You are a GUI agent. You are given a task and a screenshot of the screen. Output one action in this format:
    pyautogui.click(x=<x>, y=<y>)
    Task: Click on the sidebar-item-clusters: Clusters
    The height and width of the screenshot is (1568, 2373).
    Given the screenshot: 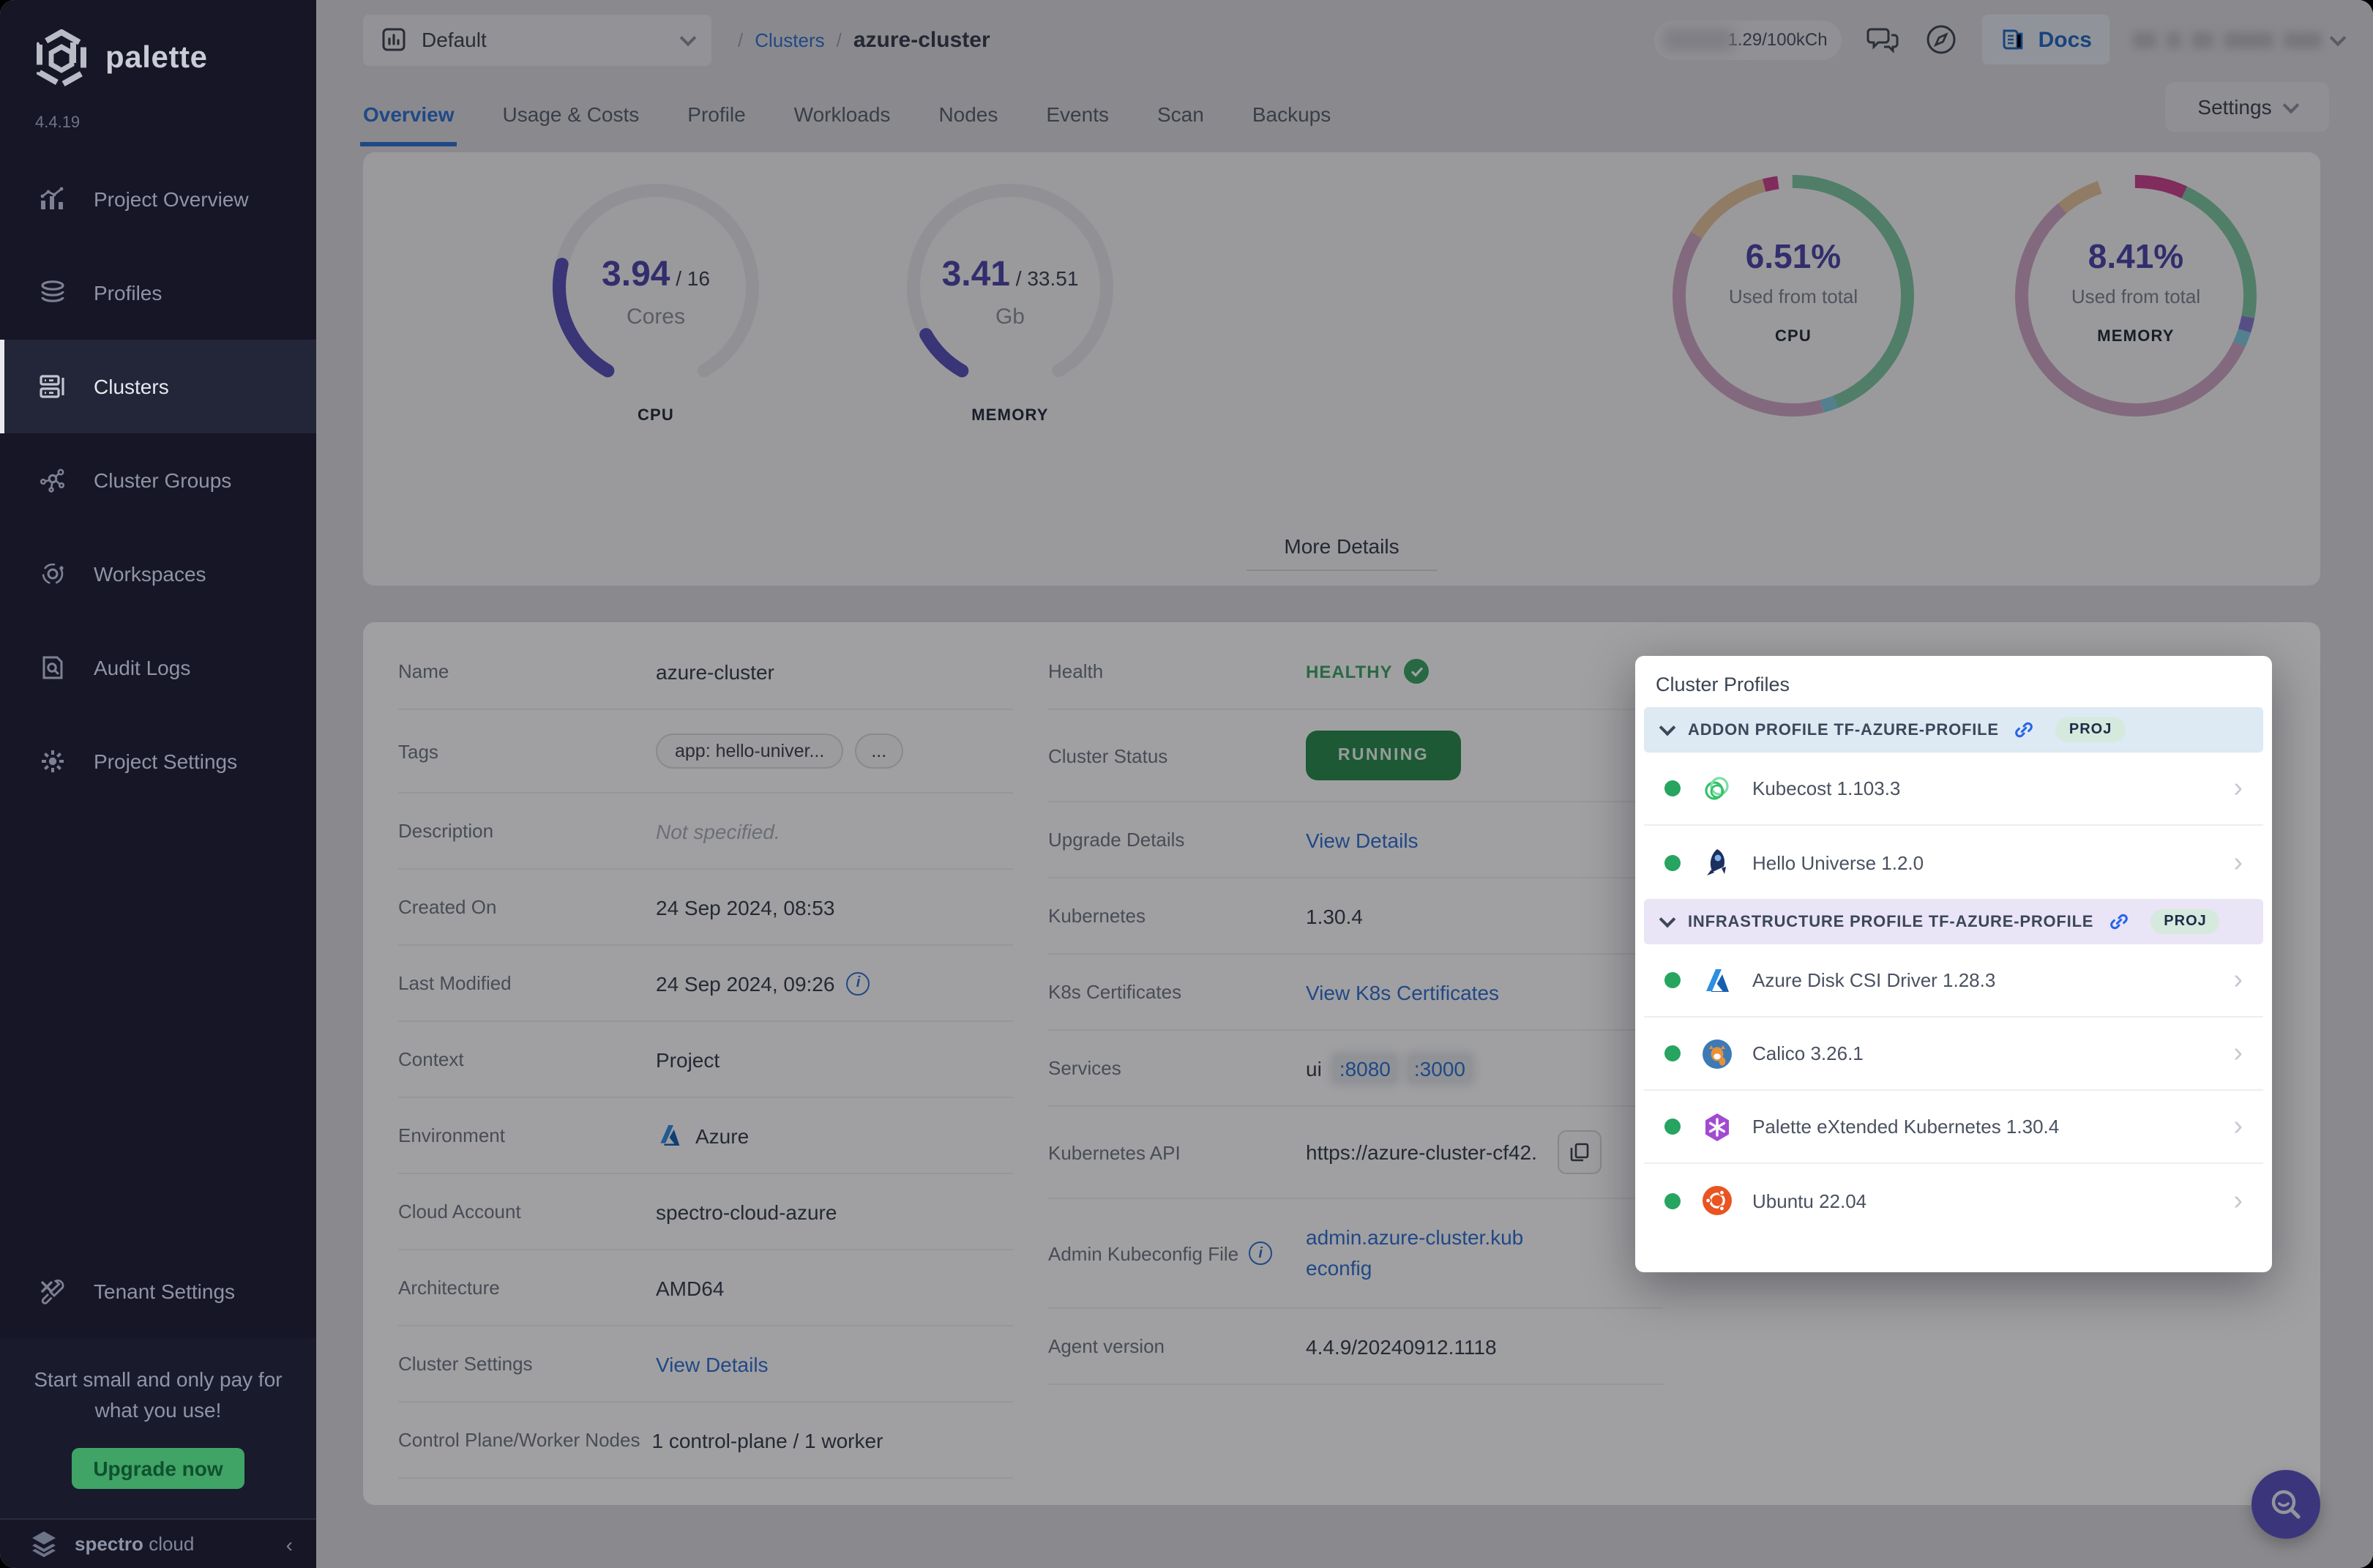 What is the action you would take?
    pyautogui.click(x=158, y=386)
    